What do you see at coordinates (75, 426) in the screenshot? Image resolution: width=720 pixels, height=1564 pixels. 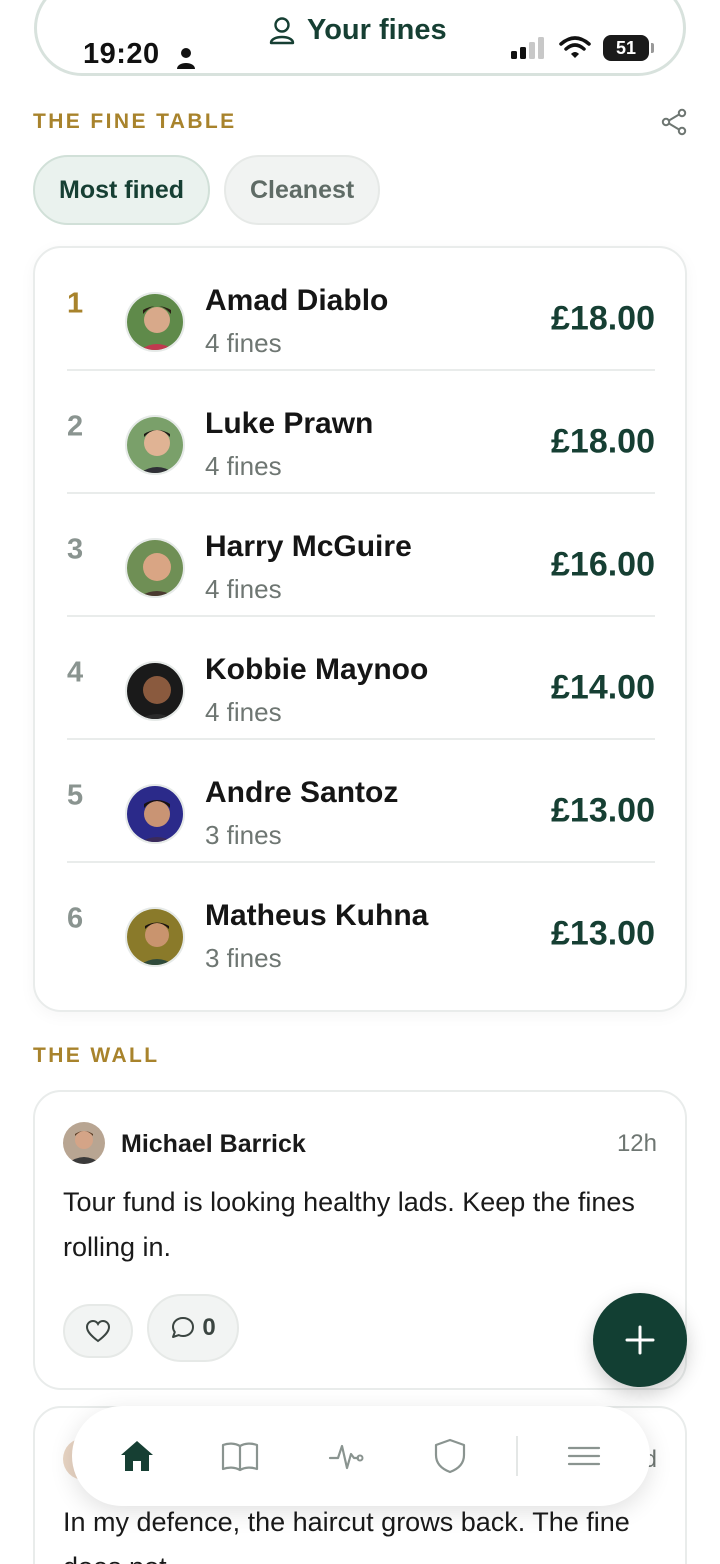 I see `rank-number: 2` at bounding box center [75, 426].